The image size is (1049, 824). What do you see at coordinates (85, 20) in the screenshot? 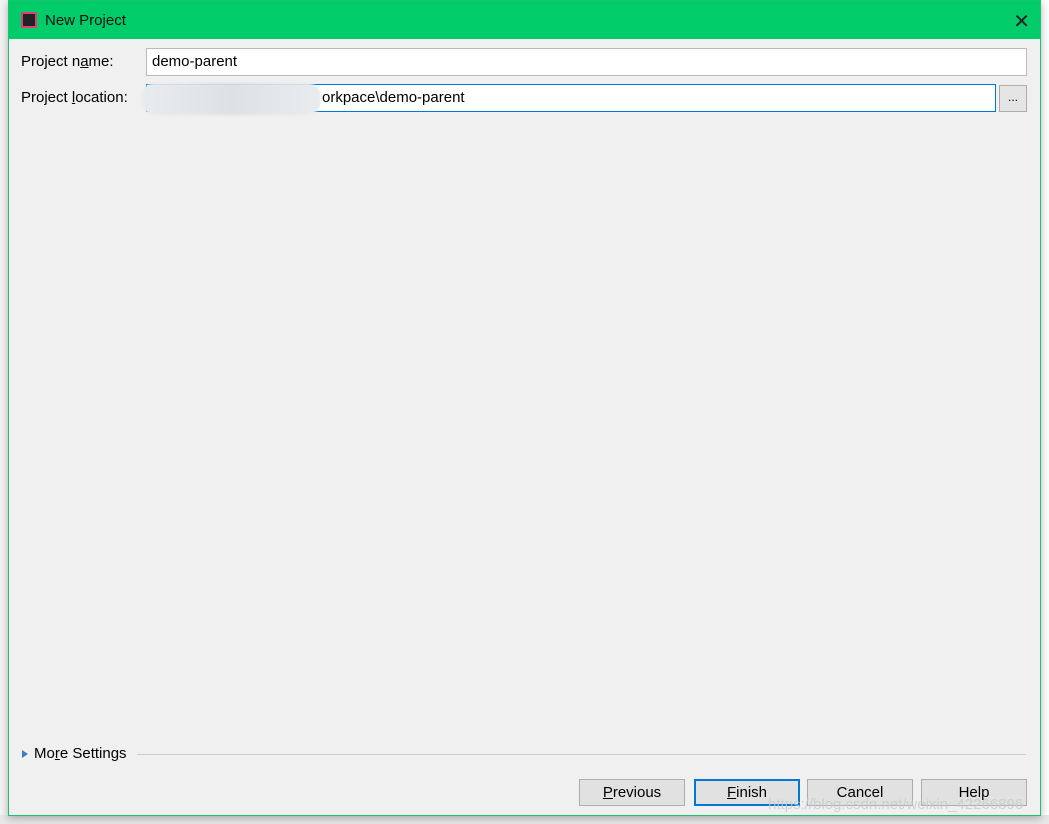
I see `dialog-title: New Project` at bounding box center [85, 20].